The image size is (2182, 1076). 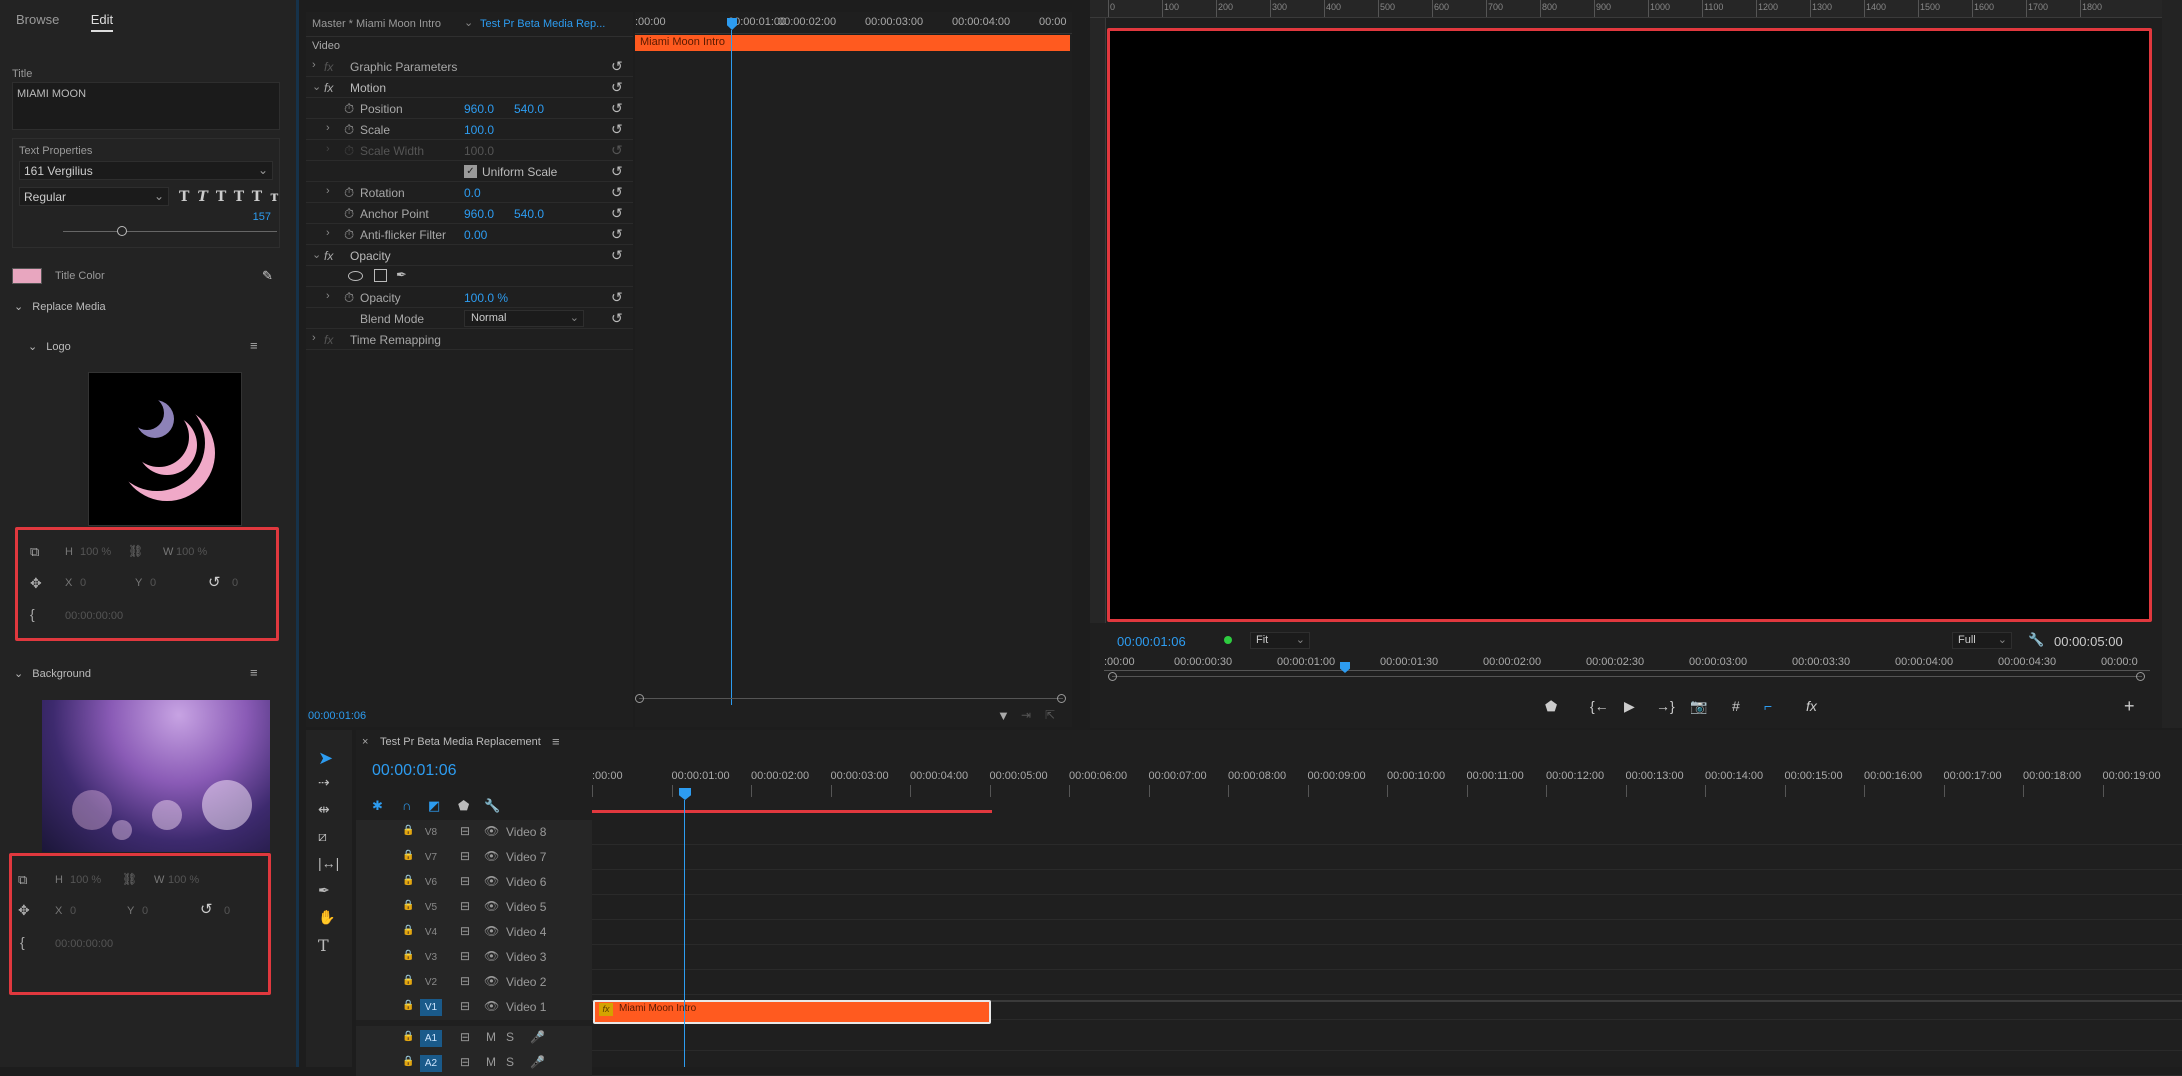 I want to click on w-value: 100 %, so click(x=191, y=552).